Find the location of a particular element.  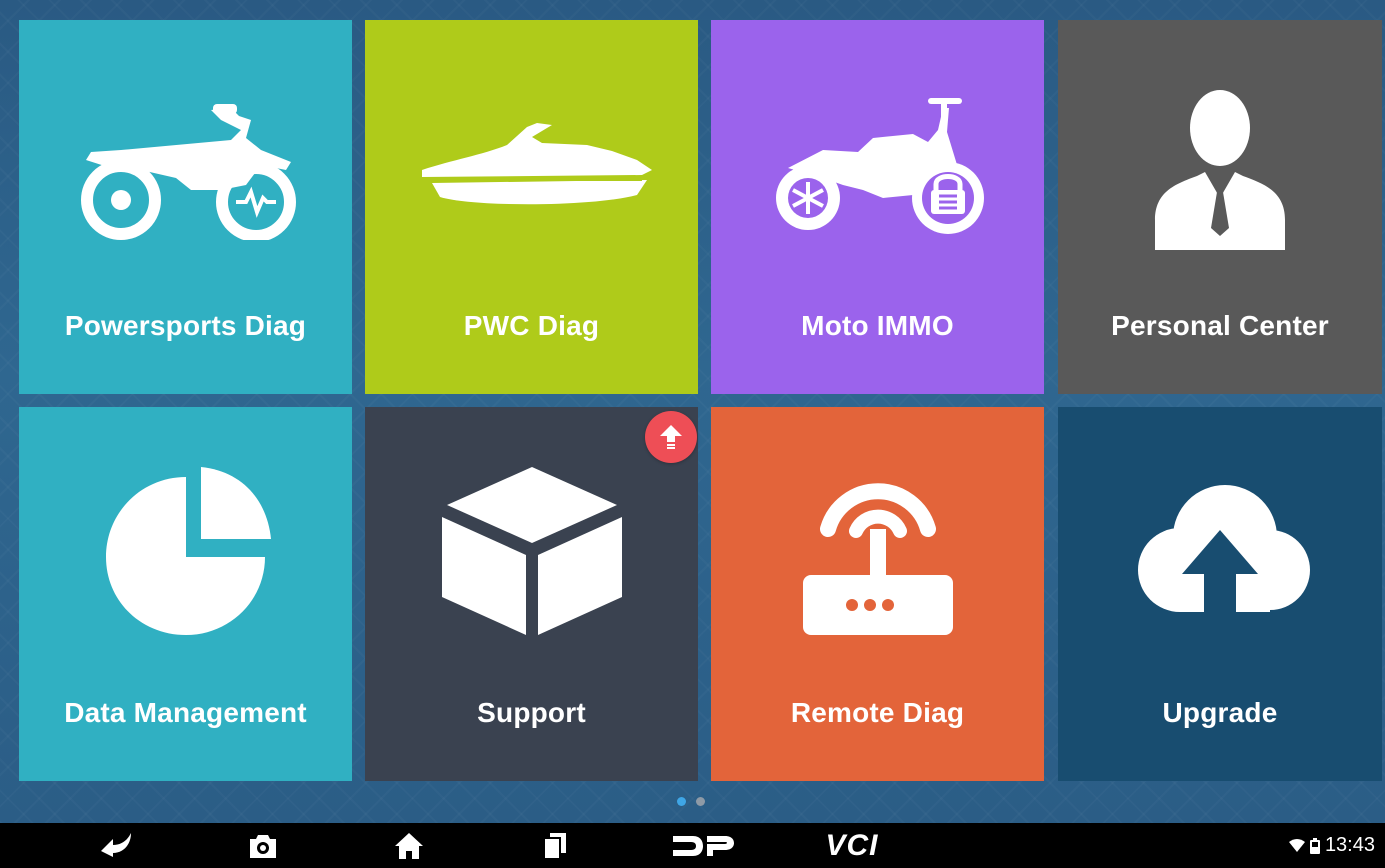

vci-button: VCI is located at coordinates (852, 845).